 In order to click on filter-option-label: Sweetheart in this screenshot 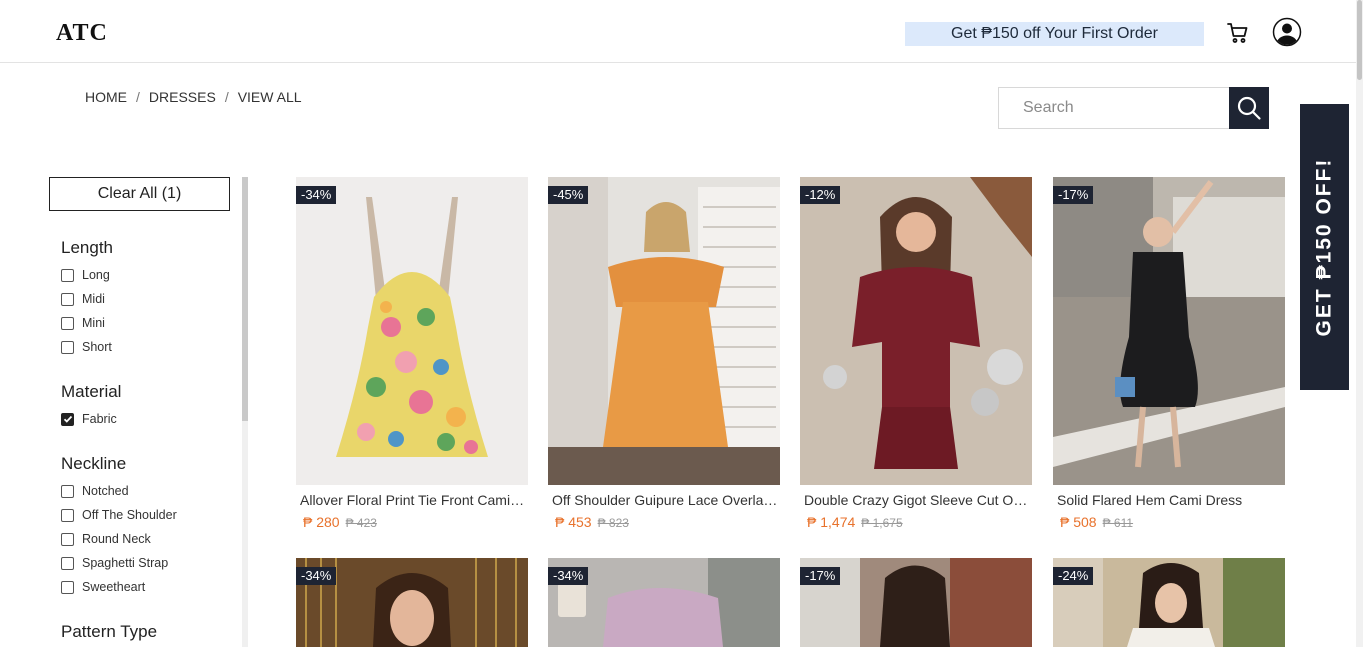, I will do `click(114, 587)`.